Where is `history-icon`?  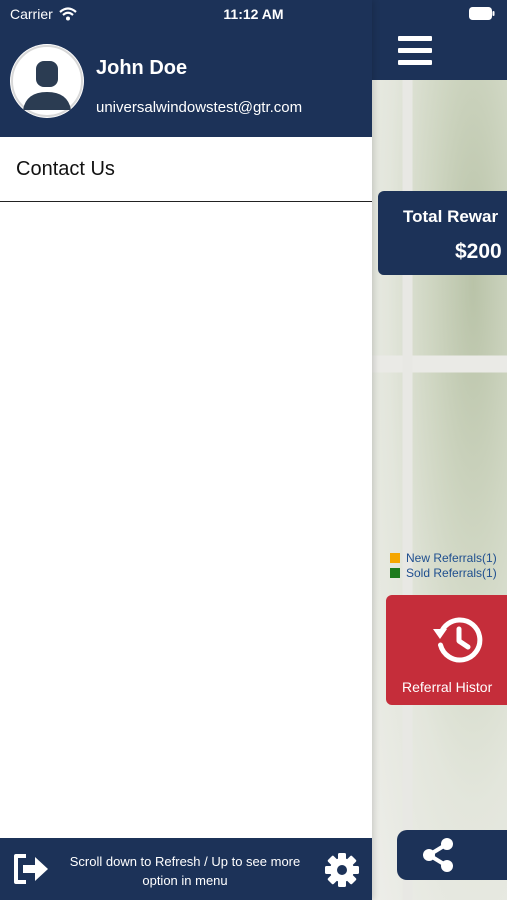
history-icon is located at coordinates (458, 640).